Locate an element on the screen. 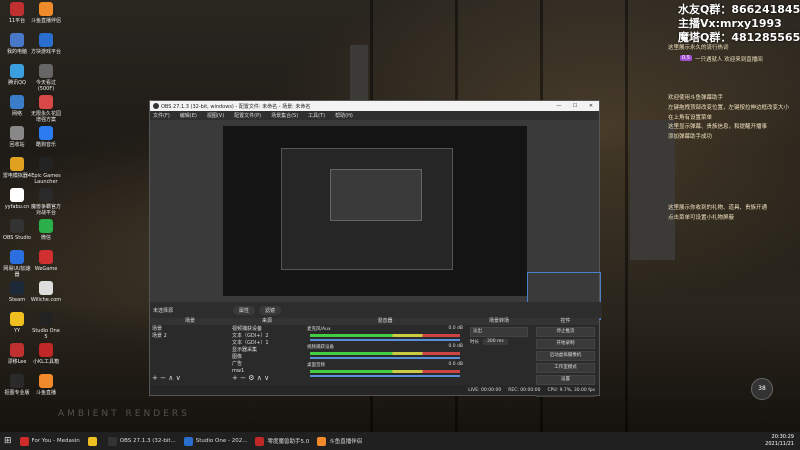  channel-name: 视频捕获设备 is located at coordinates (320, 347).